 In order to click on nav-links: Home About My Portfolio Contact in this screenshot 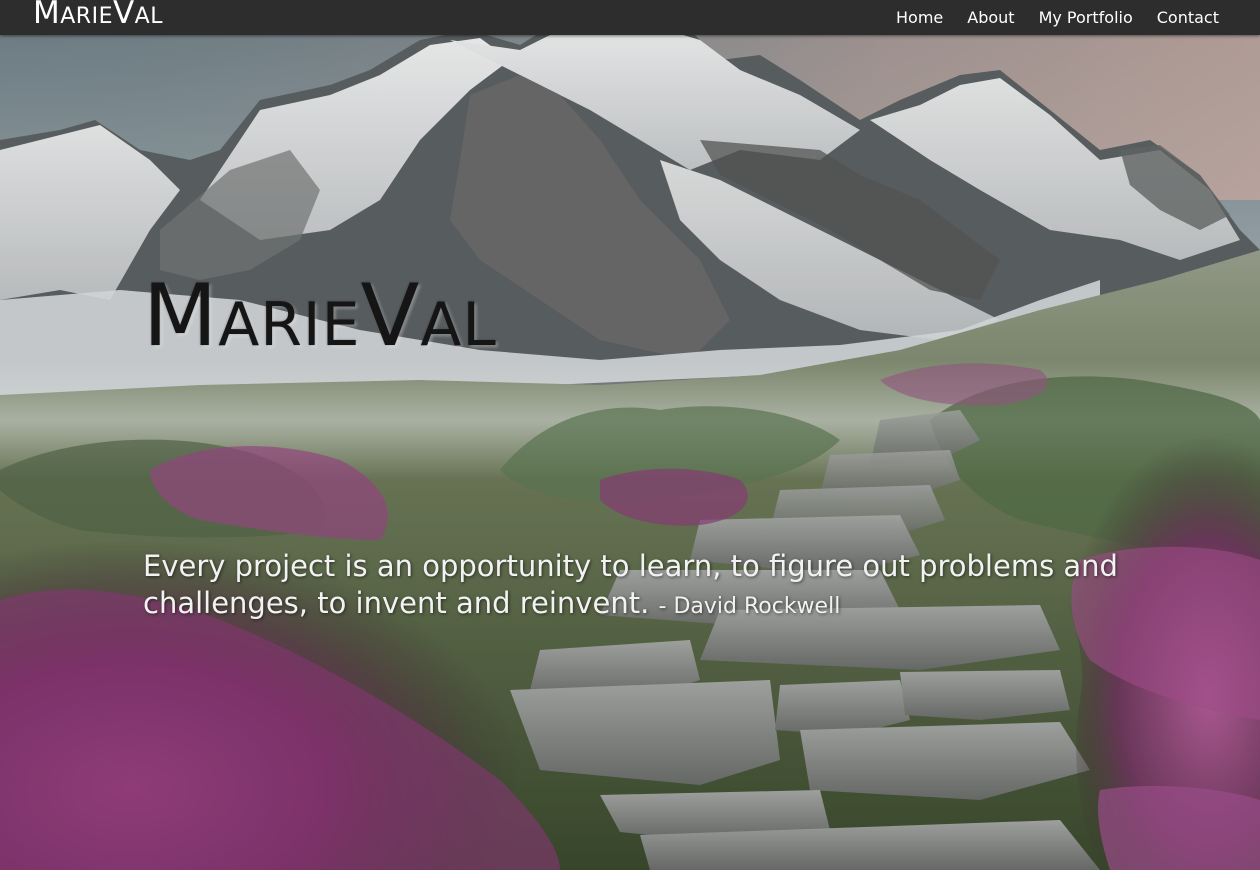, I will do `click(1057, 17)`.